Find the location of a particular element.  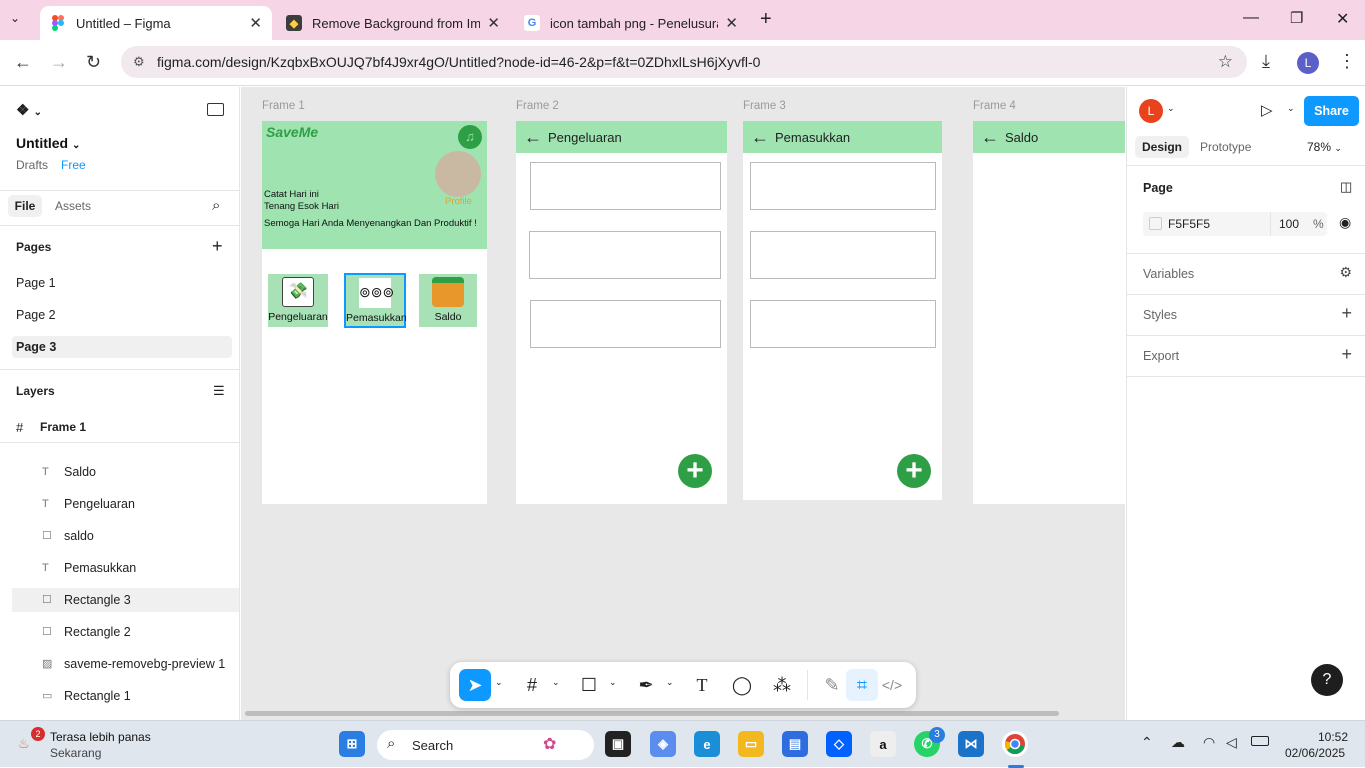

help-button: ? is located at coordinates (1327, 680).